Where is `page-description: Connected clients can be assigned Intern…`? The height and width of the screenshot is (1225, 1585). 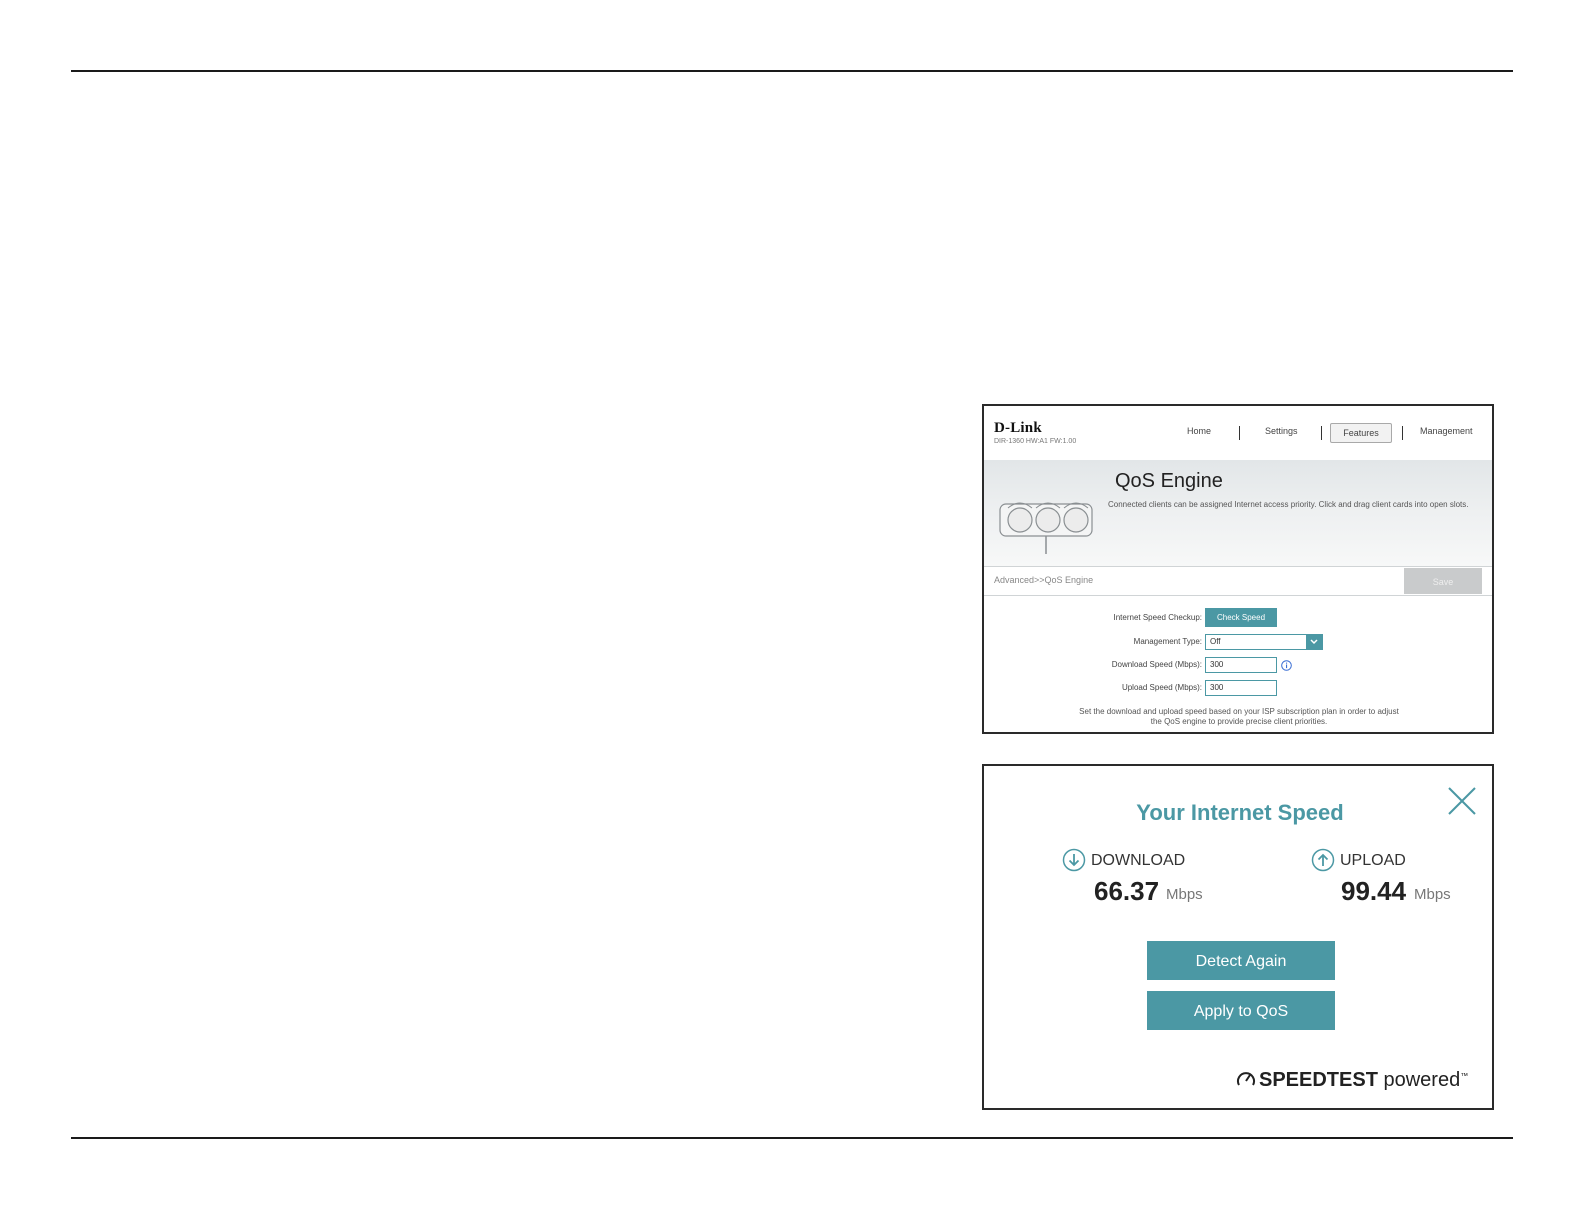
page-description: Connected clients can be assigned Intern… is located at coordinates (1288, 504).